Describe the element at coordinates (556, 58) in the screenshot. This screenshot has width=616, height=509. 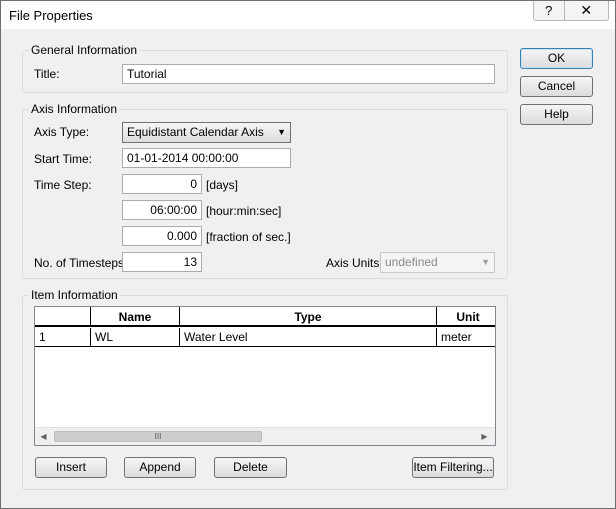
I see `ok-button: OK` at that location.